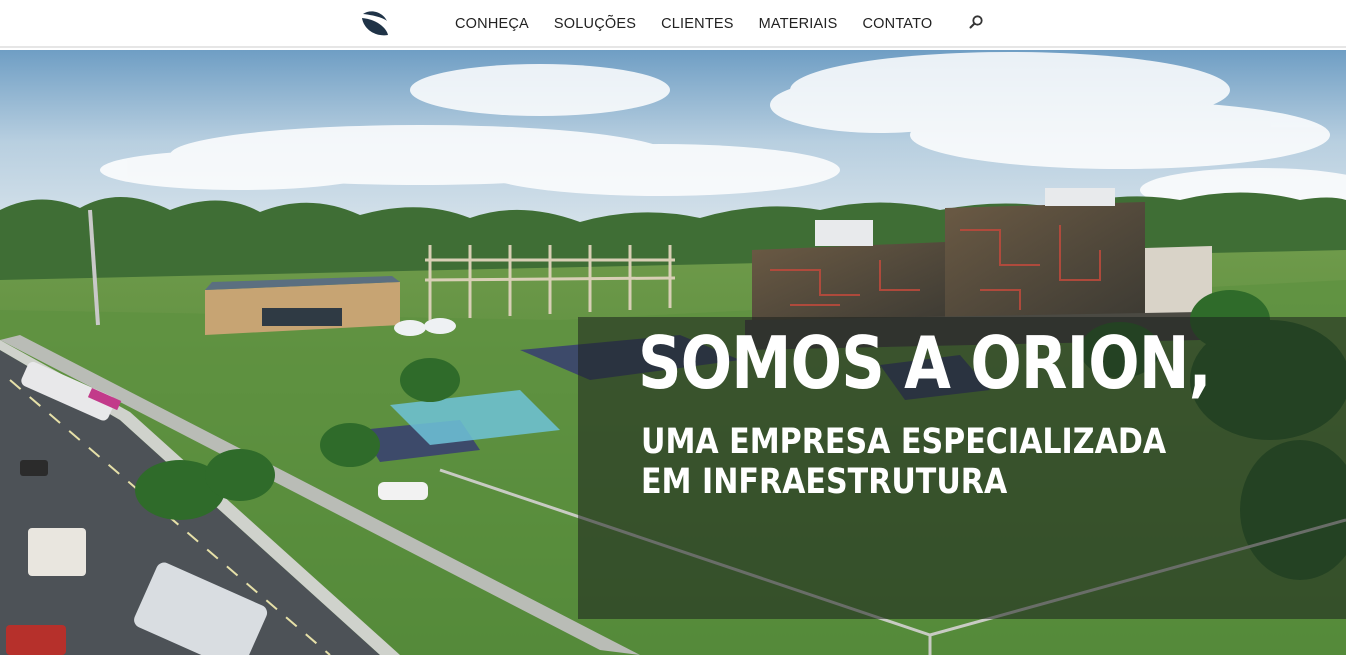 This screenshot has height=655, width=1346. What do you see at coordinates (798, 24) in the screenshot?
I see `nav-item-materiais: MATERIAIS` at bounding box center [798, 24].